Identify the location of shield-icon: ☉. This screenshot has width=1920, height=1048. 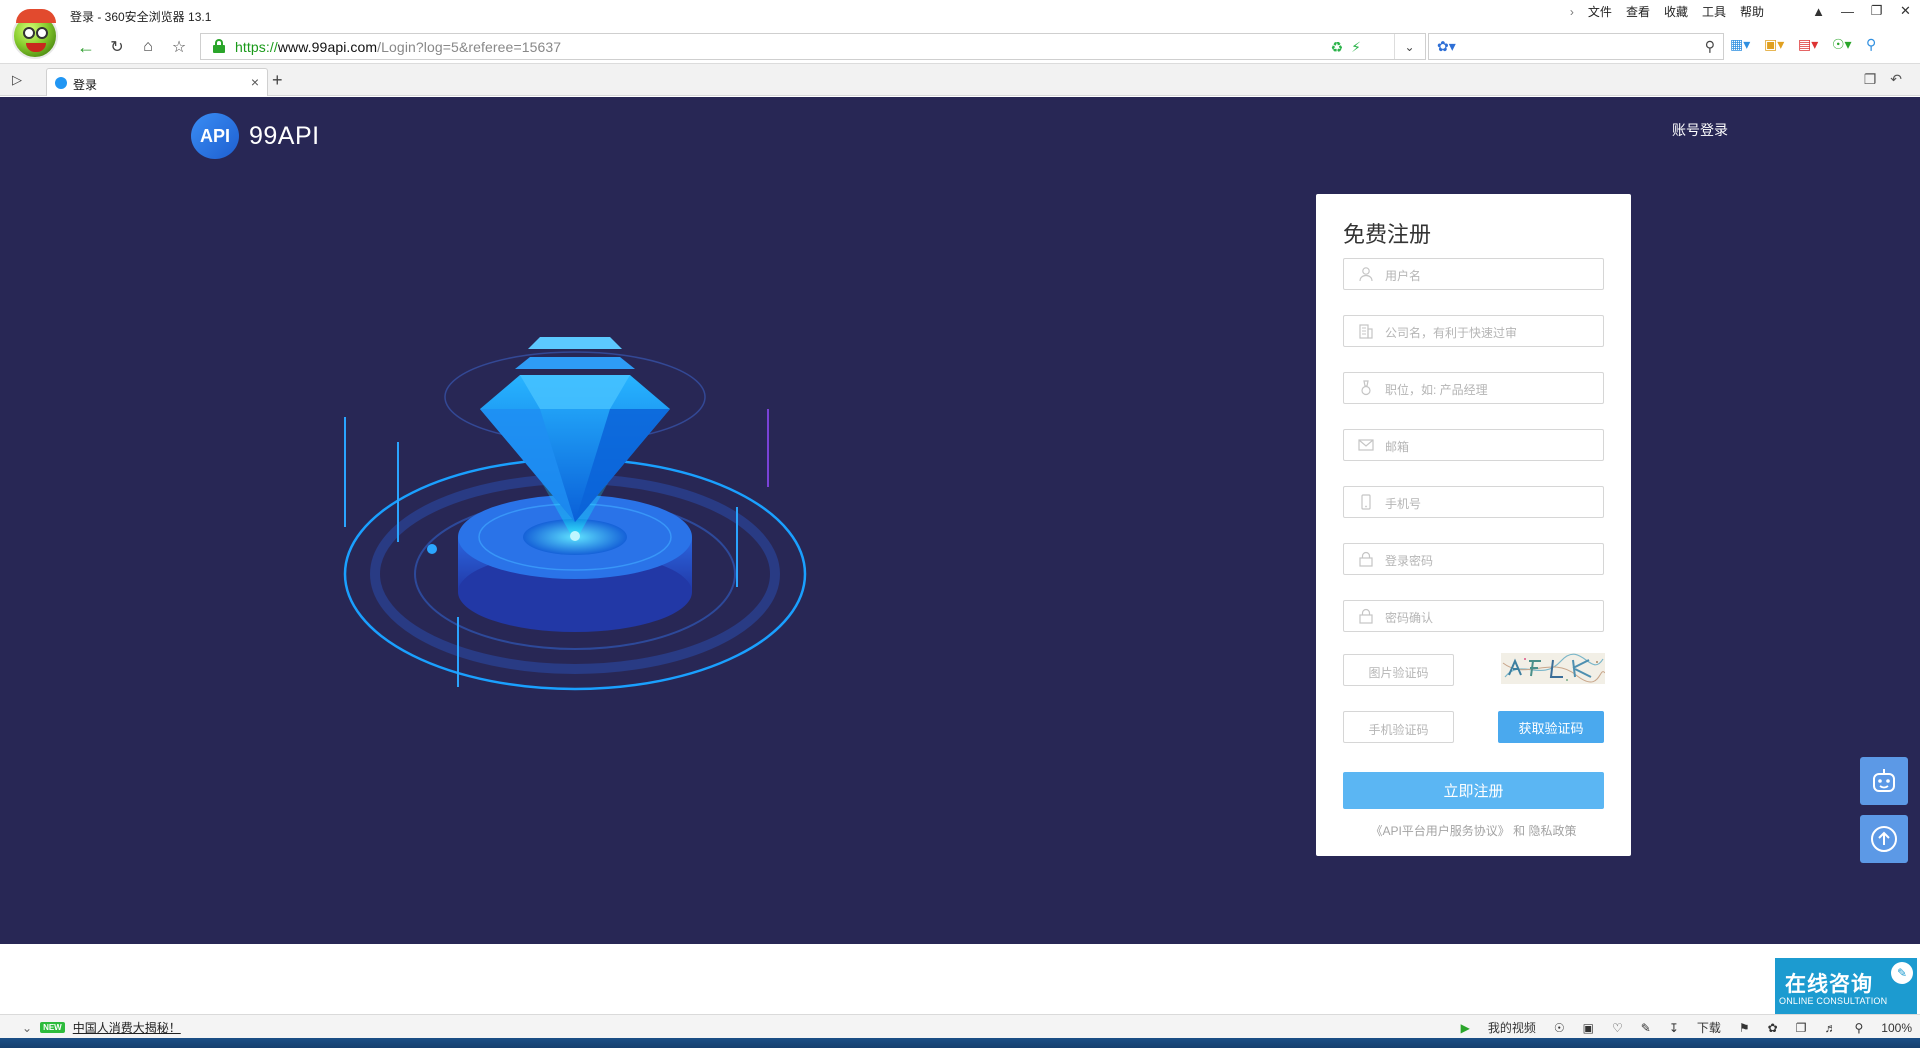
(1559, 1028).